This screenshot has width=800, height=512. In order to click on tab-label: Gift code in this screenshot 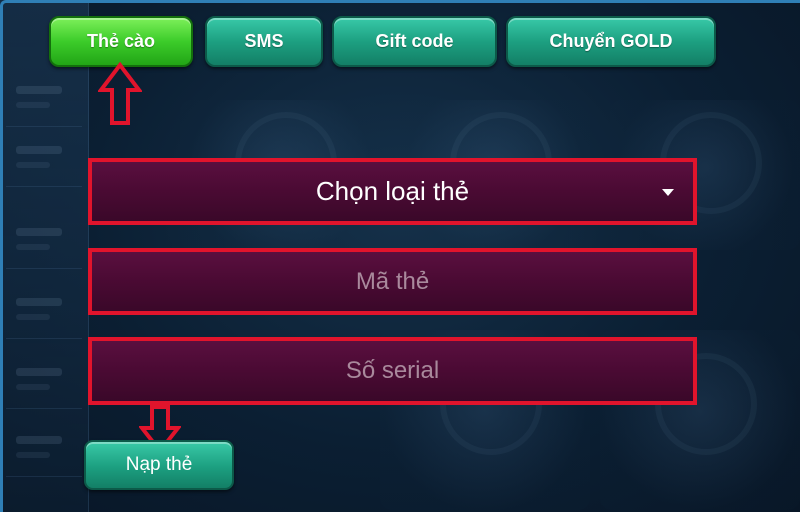, I will do `click(414, 41)`.